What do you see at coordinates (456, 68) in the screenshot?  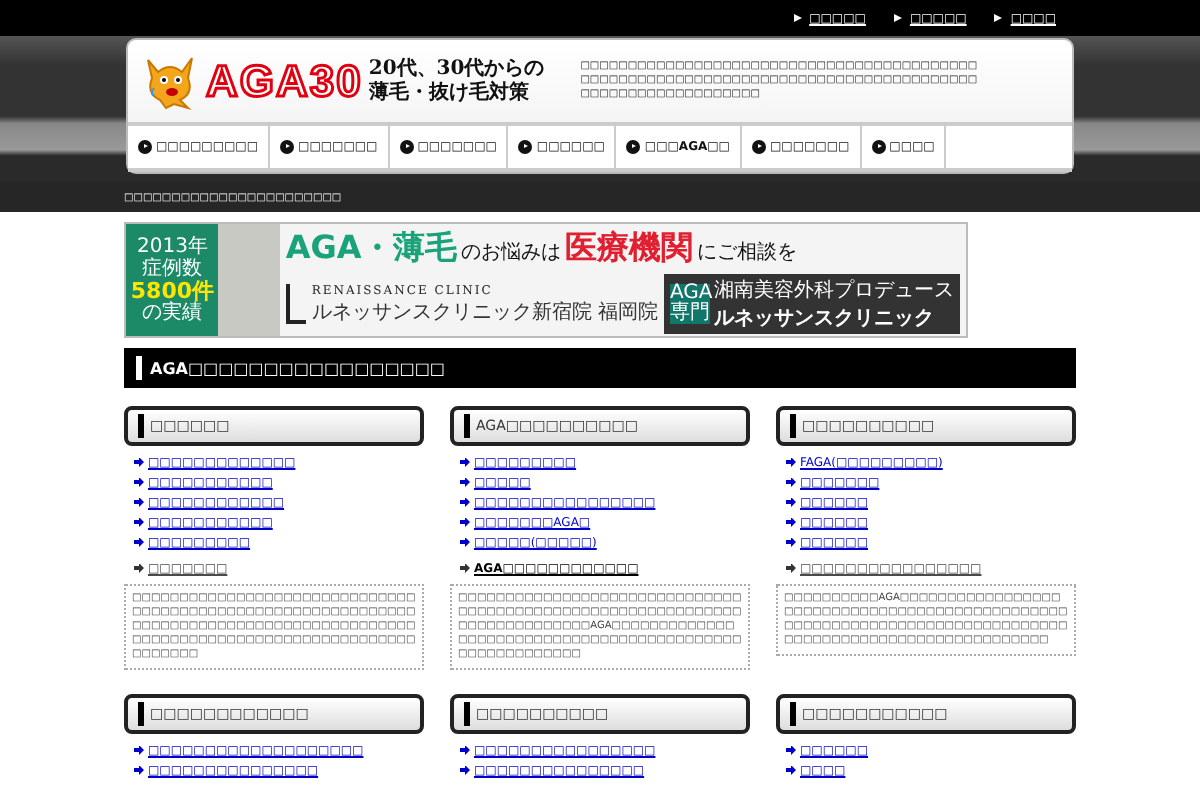 I see `logo-tagline: 20代、30代からの` at bounding box center [456, 68].